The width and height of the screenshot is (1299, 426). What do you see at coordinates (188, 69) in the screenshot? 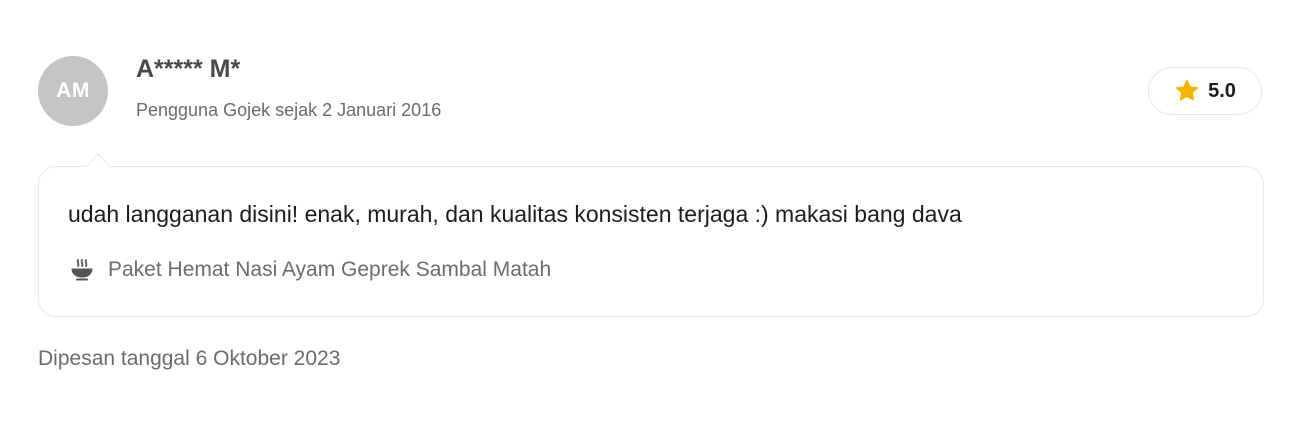
I see `reviewer-name: A***** M*` at bounding box center [188, 69].